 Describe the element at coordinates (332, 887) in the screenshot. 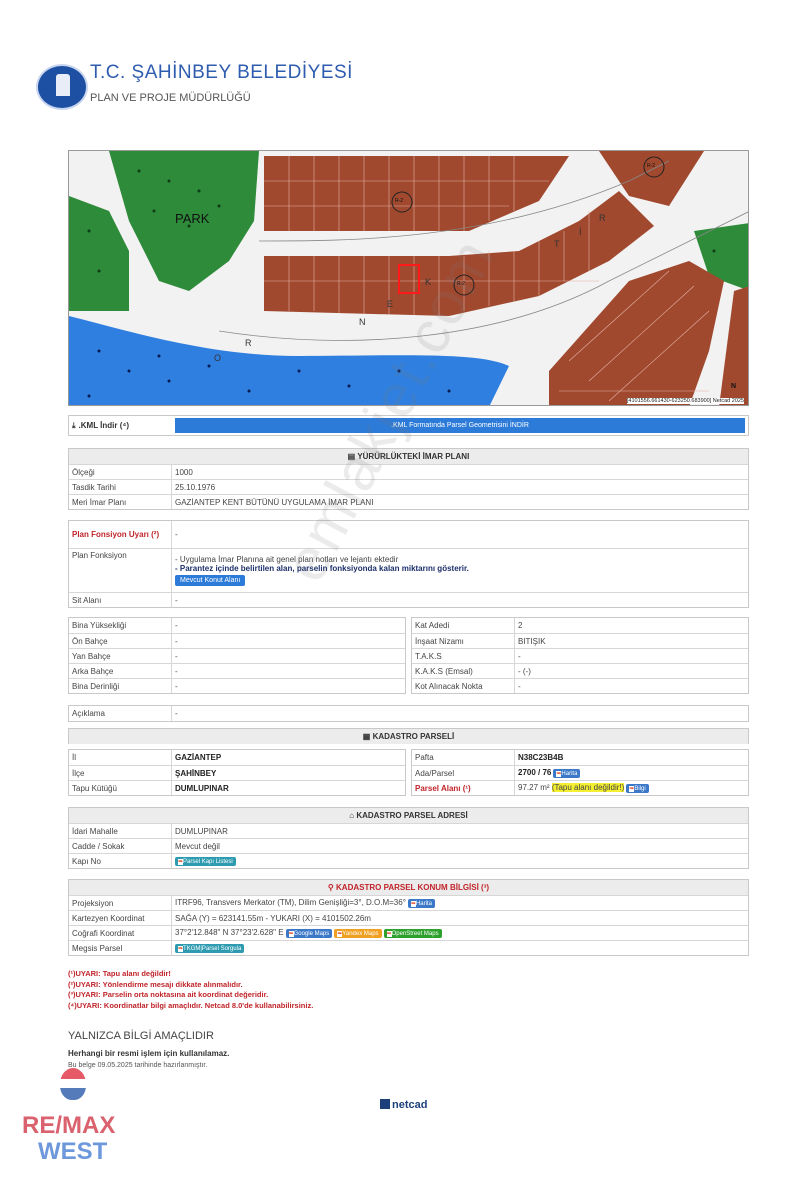

I see `location-pin-icon: ⚲` at that location.